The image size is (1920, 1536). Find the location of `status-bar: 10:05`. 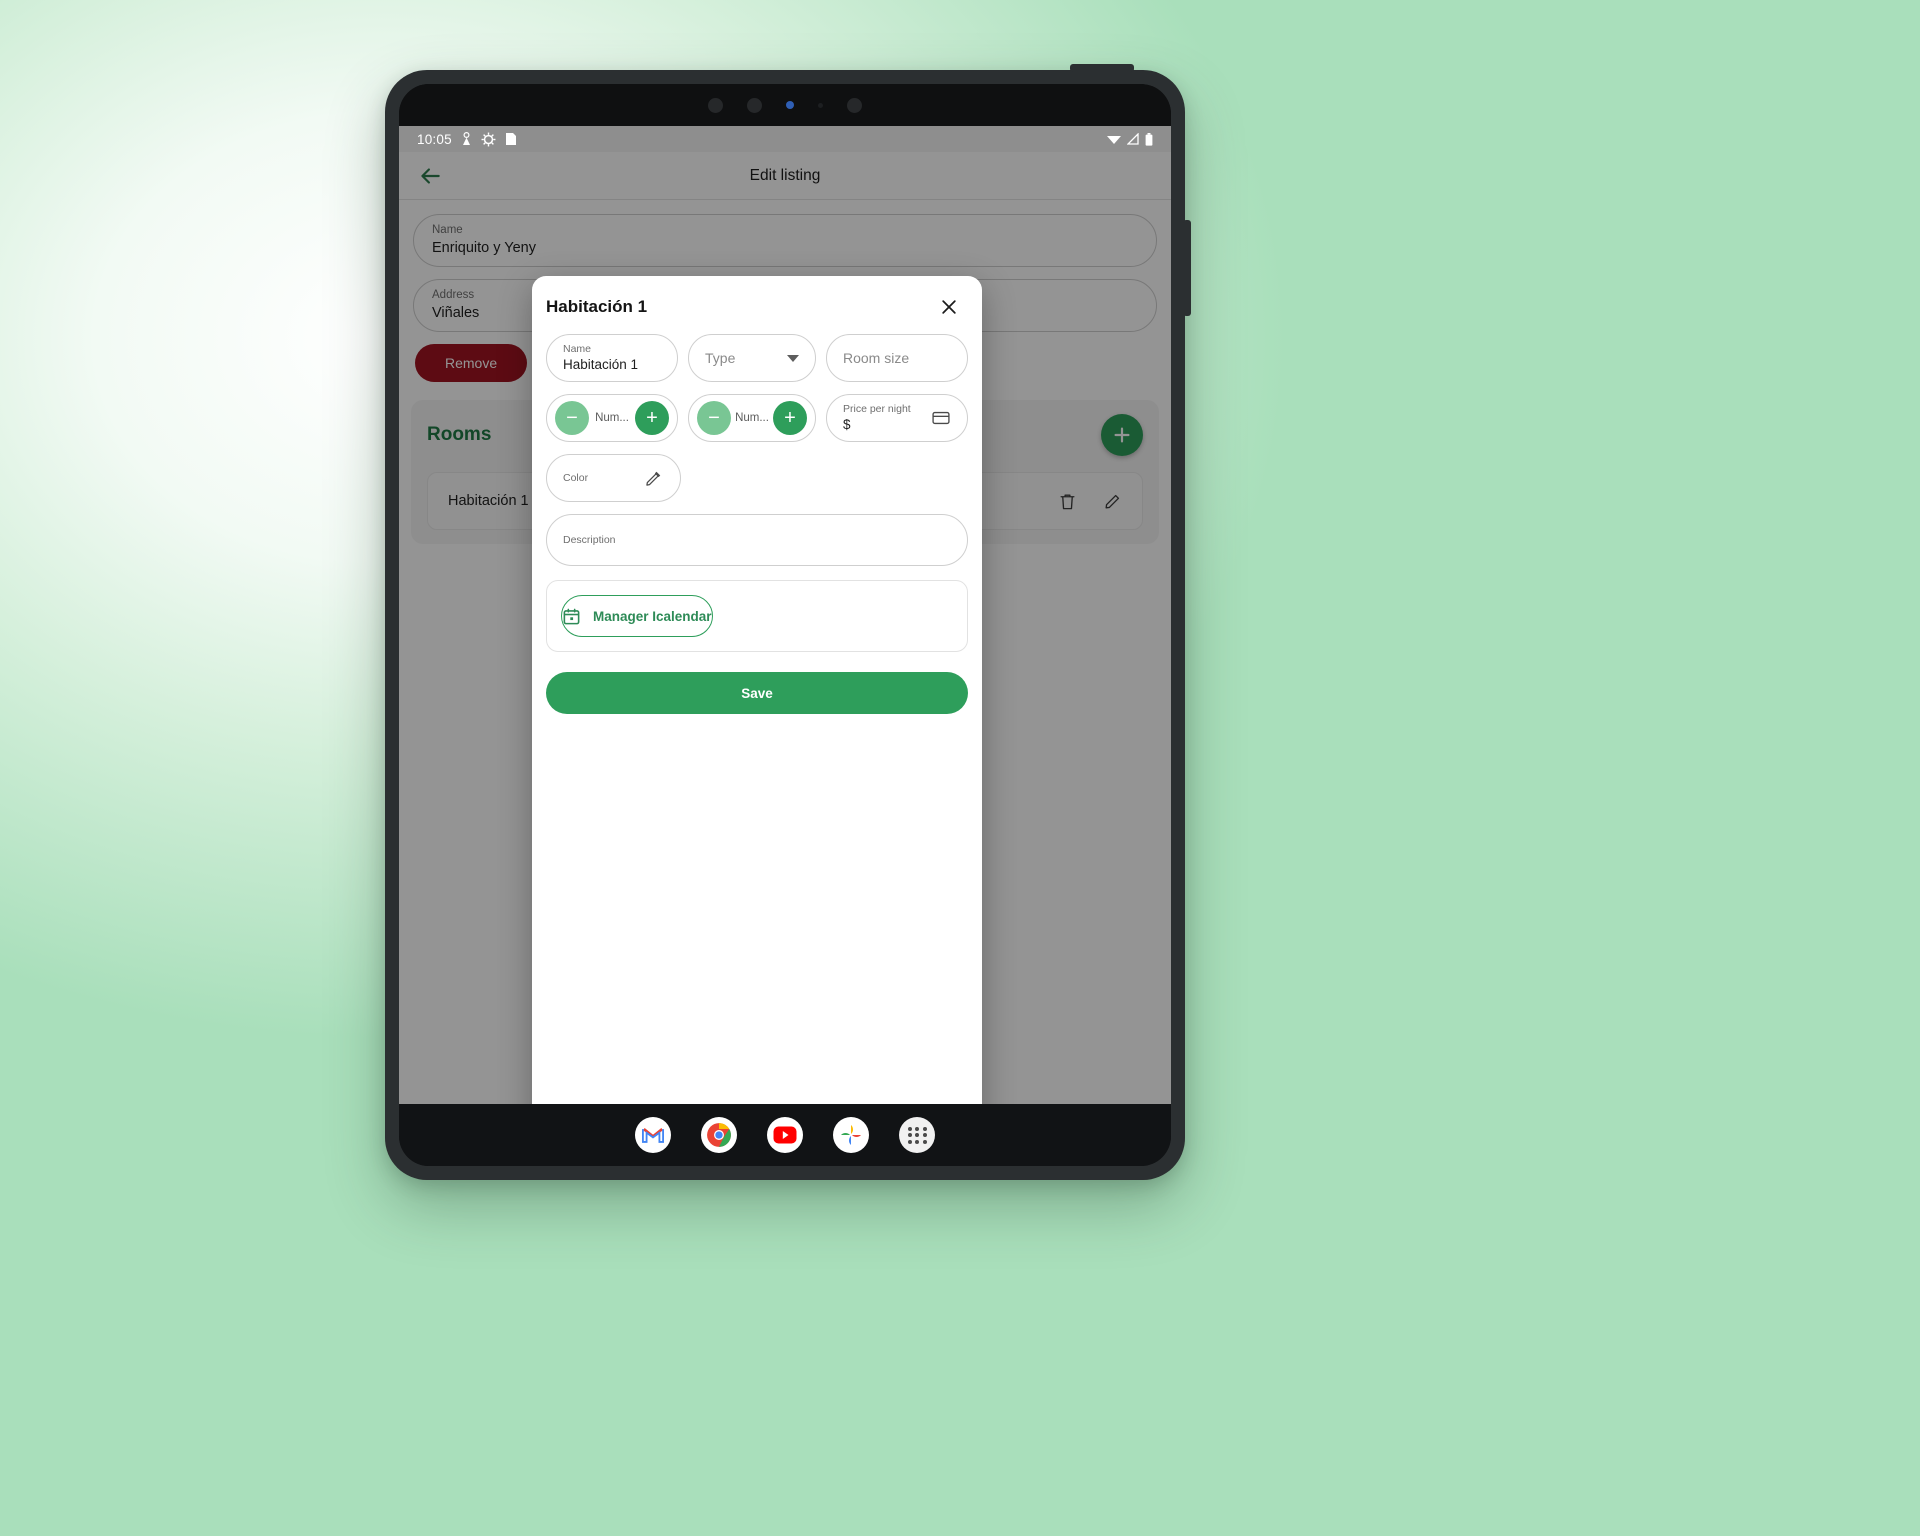

status-bar: 10:05 is located at coordinates (785, 139).